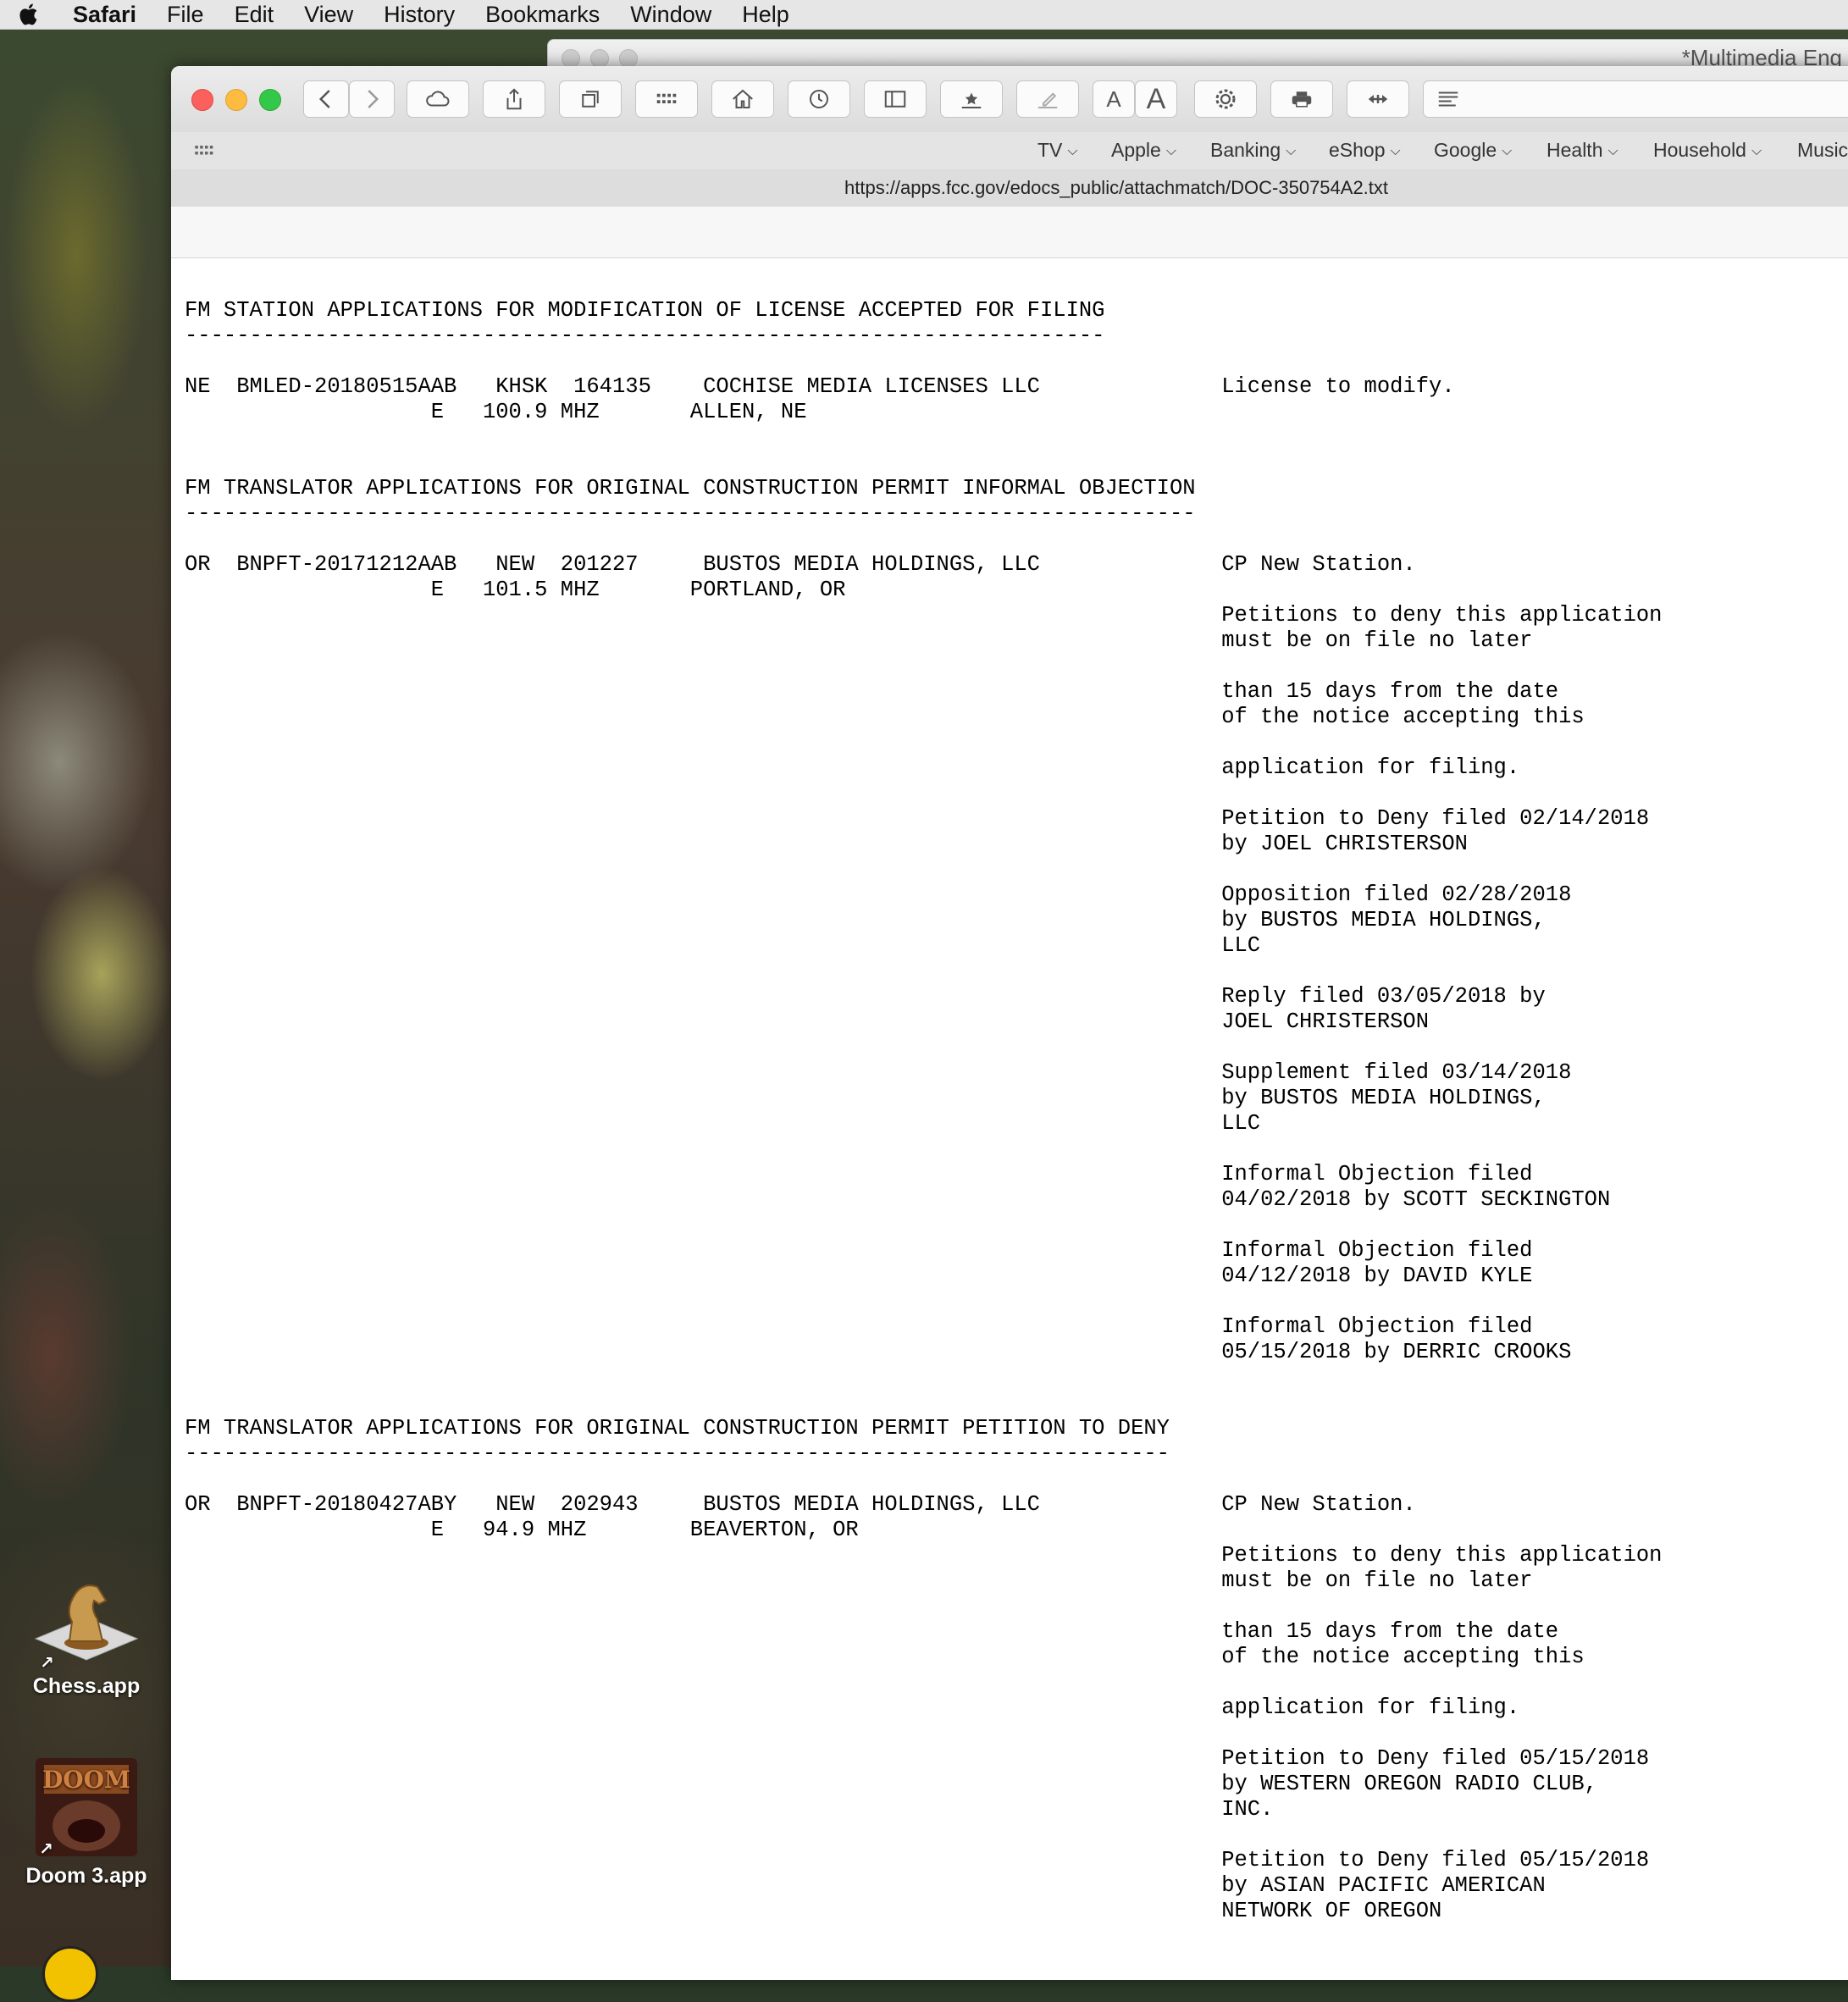  What do you see at coordinates (86, 1780) in the screenshot?
I see `svg-text: DOOM` at bounding box center [86, 1780].